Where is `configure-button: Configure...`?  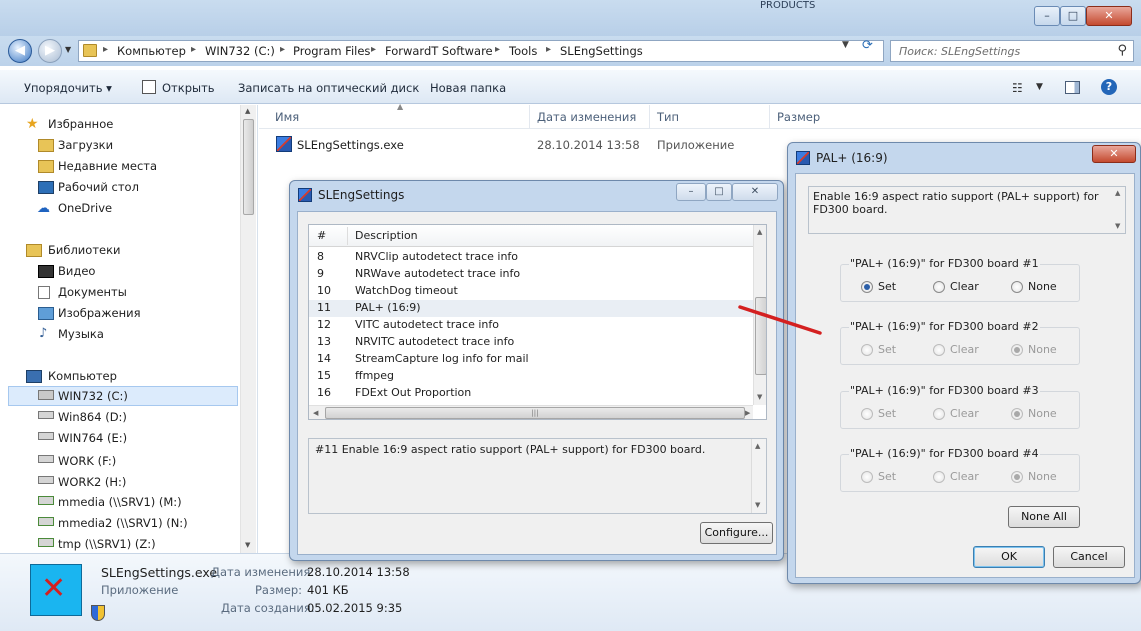 configure-button: Configure... is located at coordinates (736, 533).